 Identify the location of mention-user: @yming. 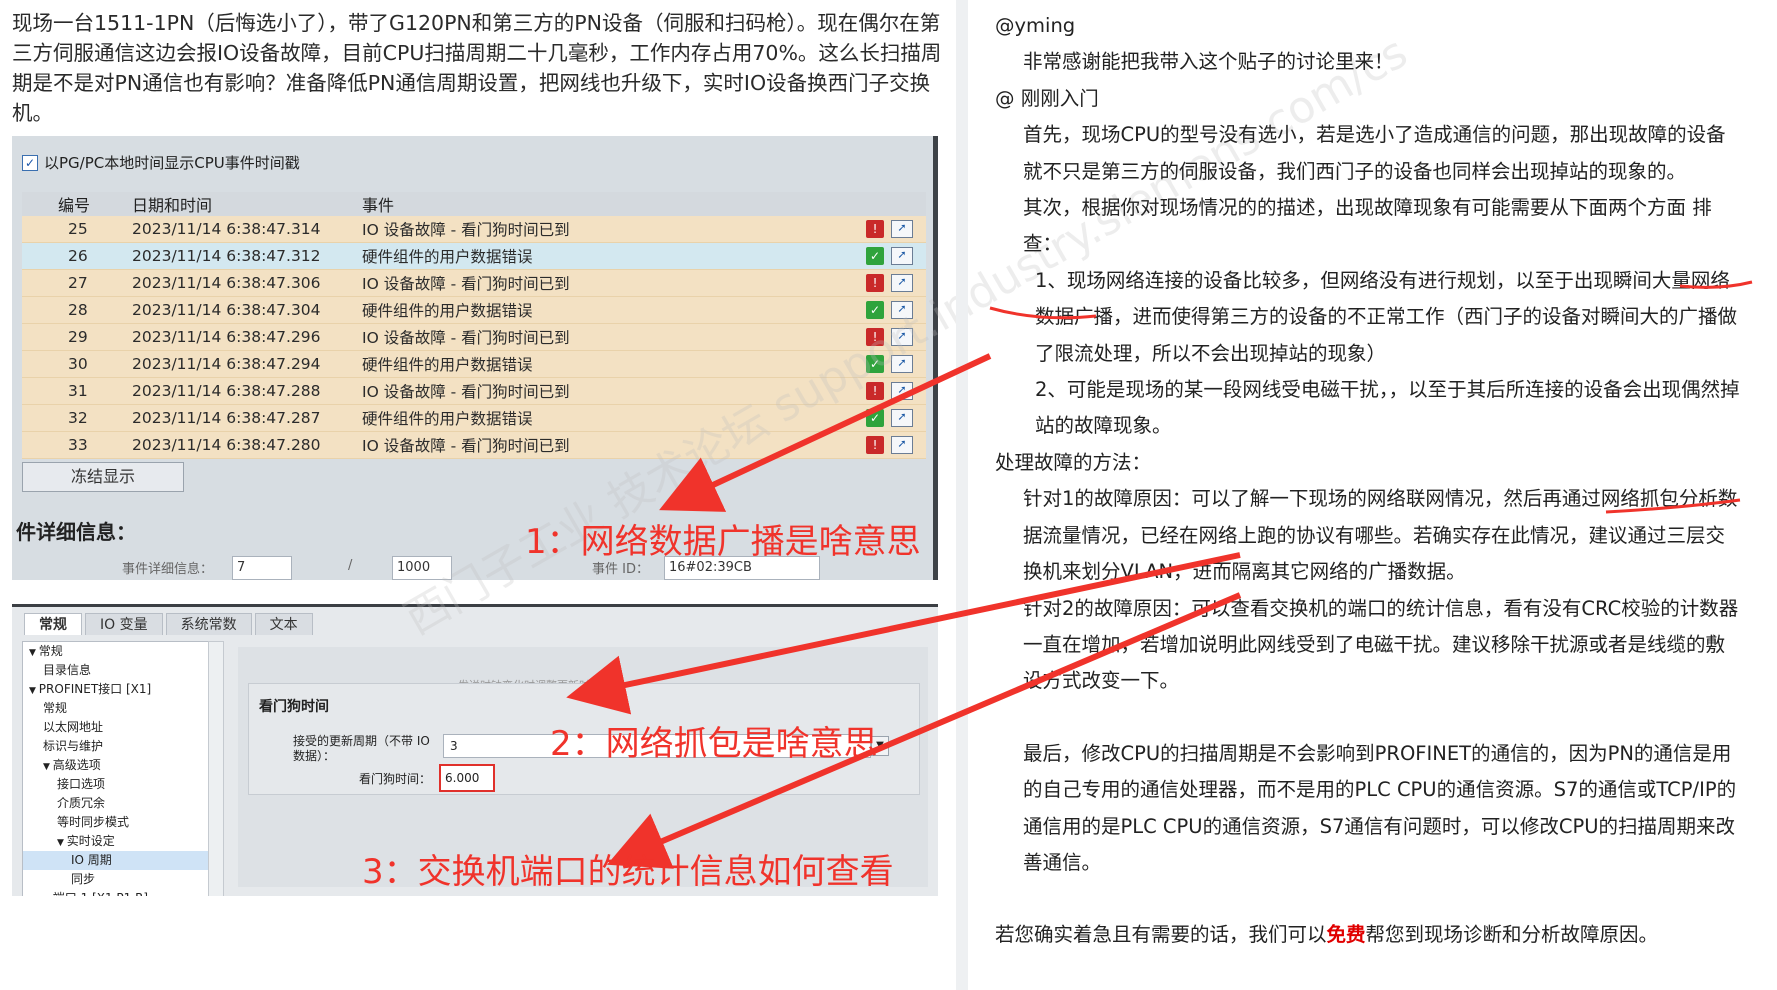
(1367, 26).